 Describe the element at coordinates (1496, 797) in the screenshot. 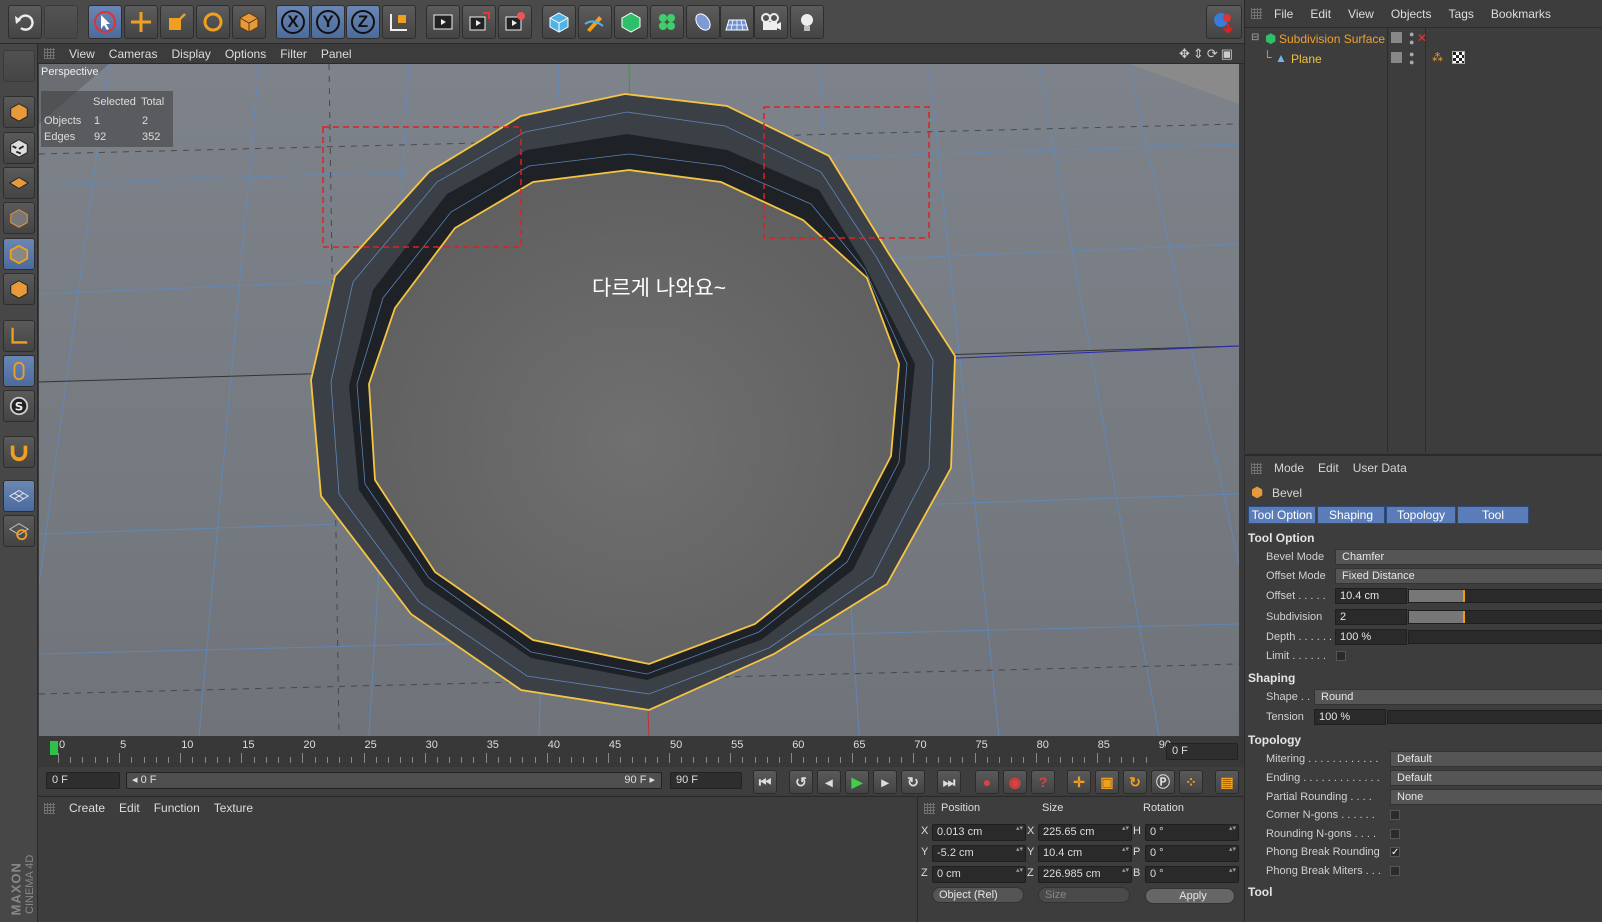

I see `partial-rounding-select: None` at that location.